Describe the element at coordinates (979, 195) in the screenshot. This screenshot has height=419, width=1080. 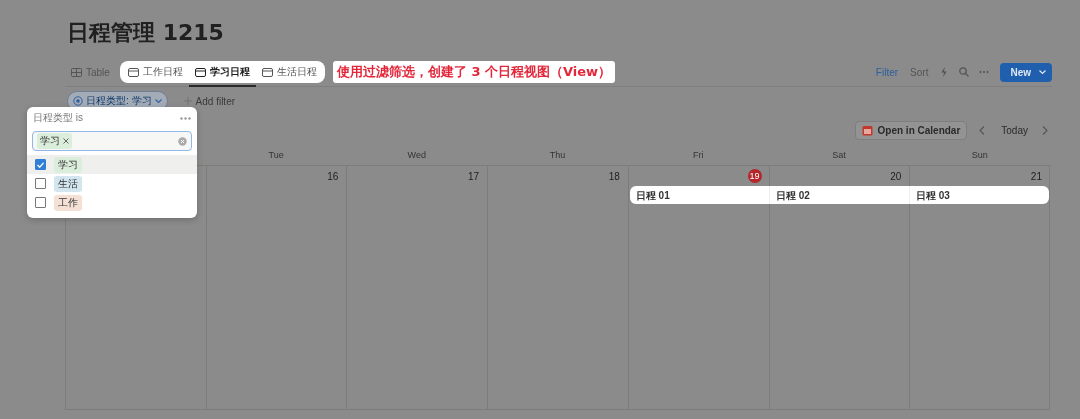
I see `event-item: 日程 03` at that location.